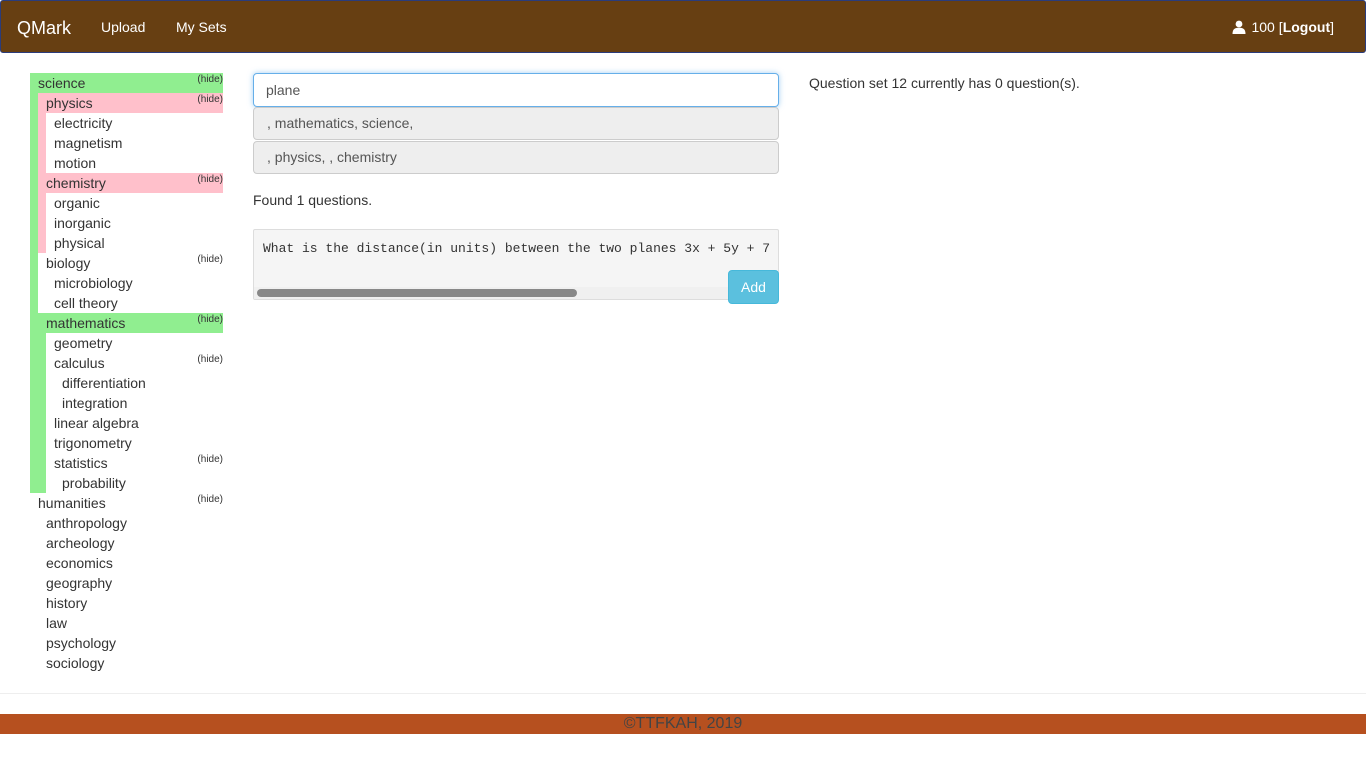  I want to click on tree-item-sociology: sociology, so click(134, 663).